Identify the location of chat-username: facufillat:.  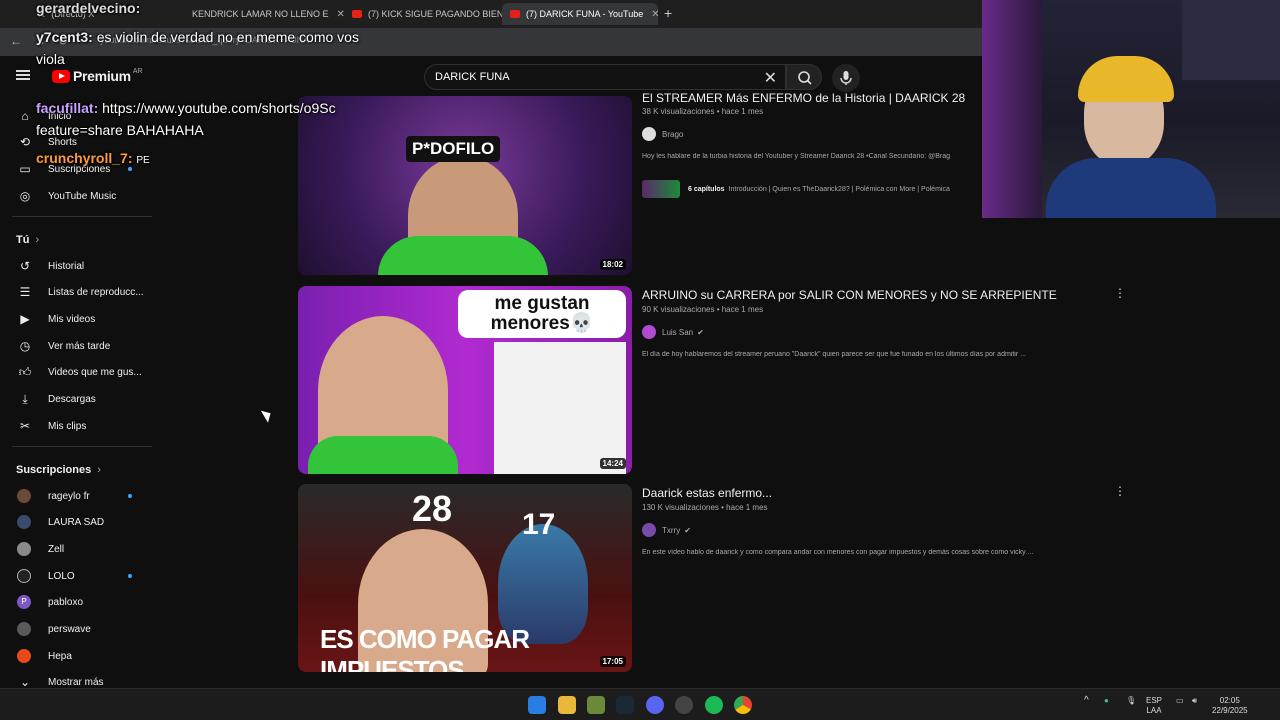
(67, 108).